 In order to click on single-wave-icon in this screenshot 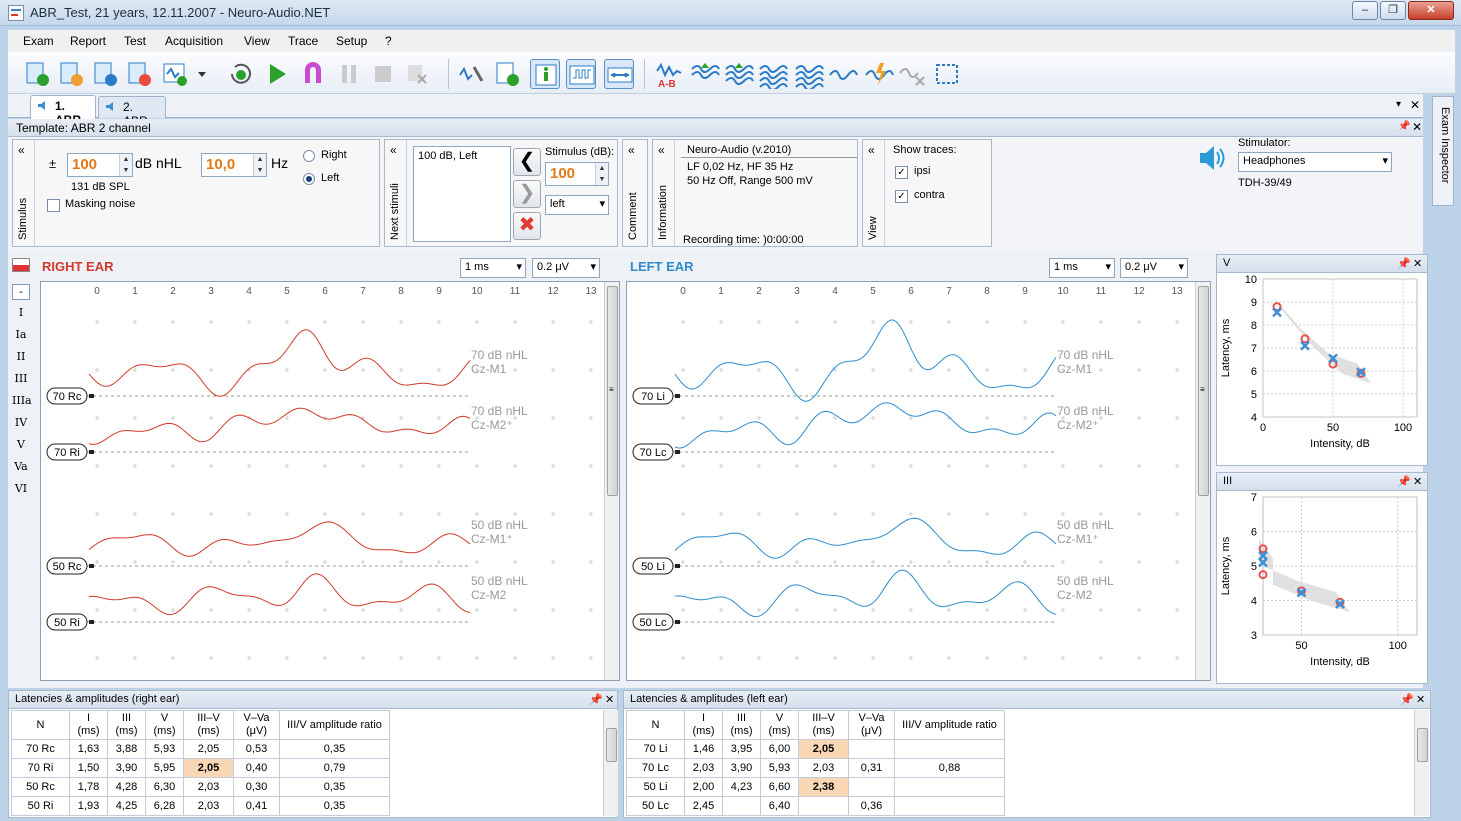, I will do `click(843, 74)`.